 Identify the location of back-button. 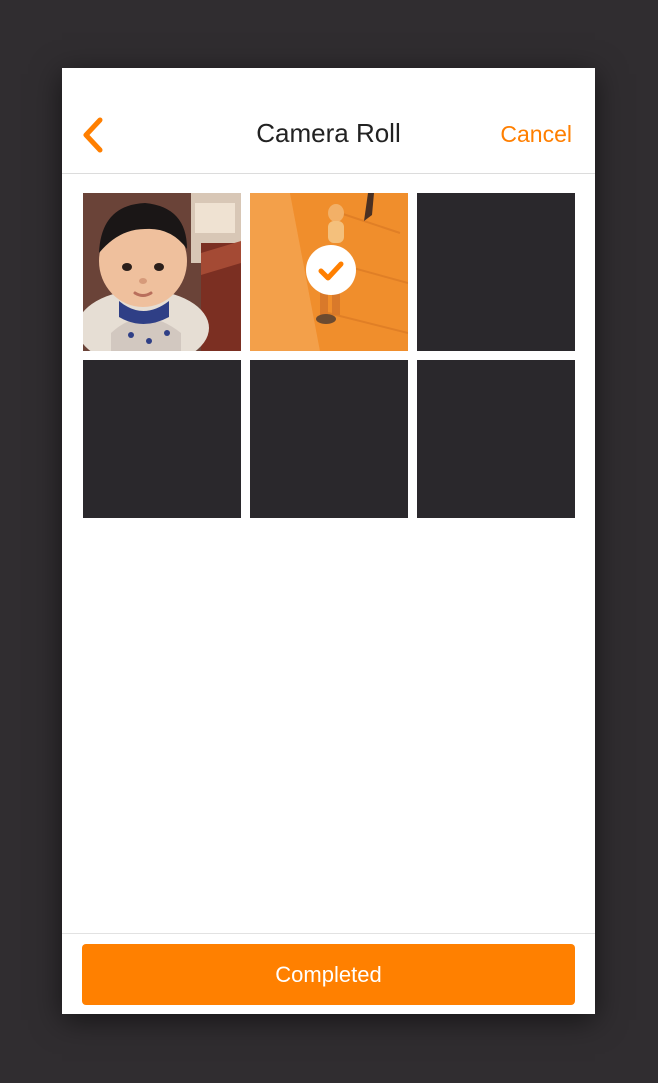
(94, 136).